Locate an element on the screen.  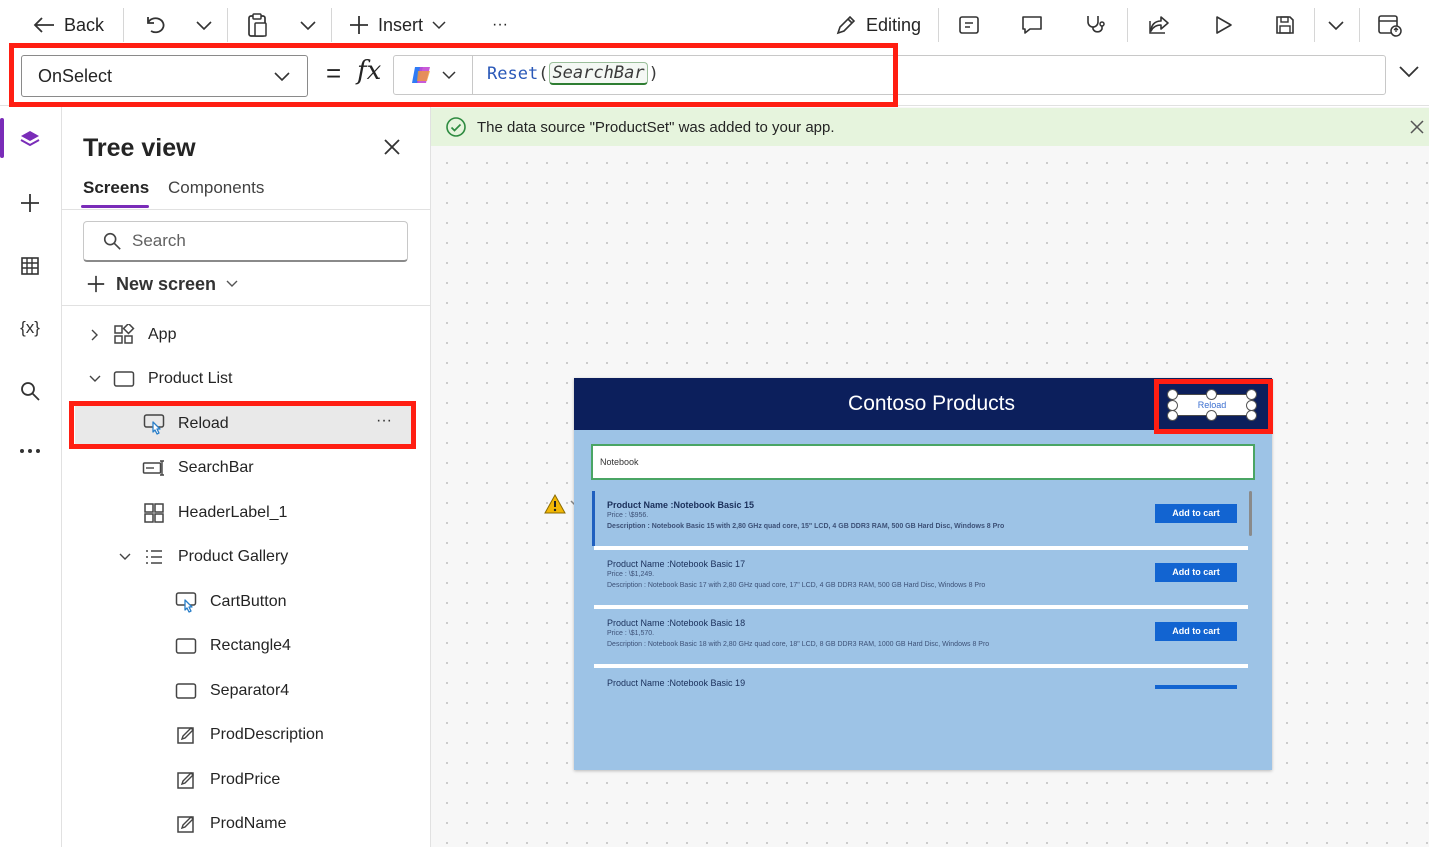
edit-text-icon is located at coordinates (186, 824).